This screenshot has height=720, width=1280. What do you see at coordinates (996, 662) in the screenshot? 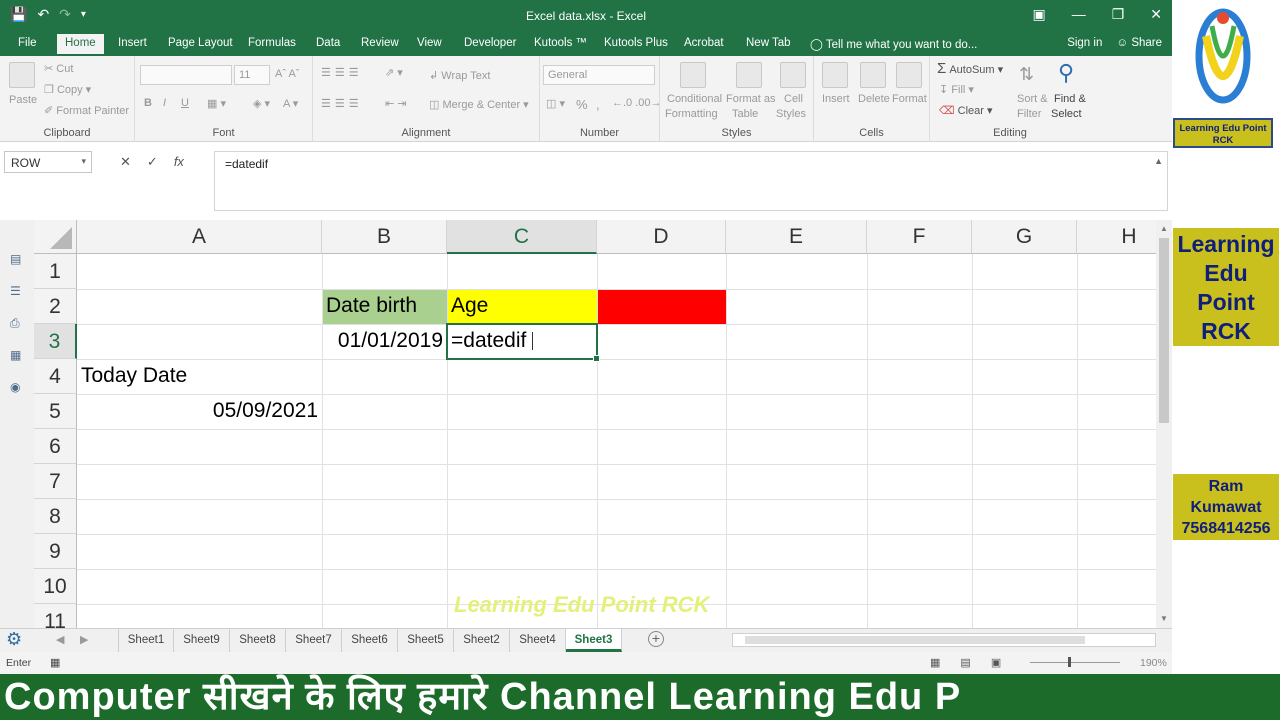
I see `page-break-view-icon: ▣` at bounding box center [996, 662].